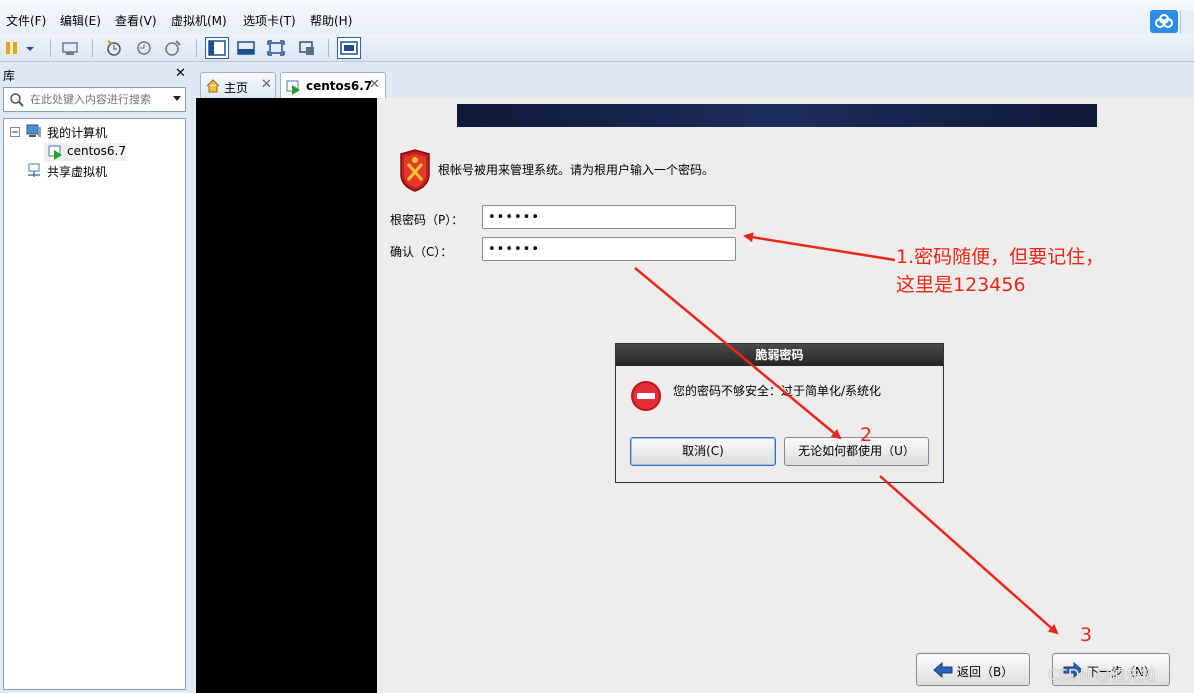 The width and height of the screenshot is (1194, 693). I want to click on pause-icon, so click(13, 48).